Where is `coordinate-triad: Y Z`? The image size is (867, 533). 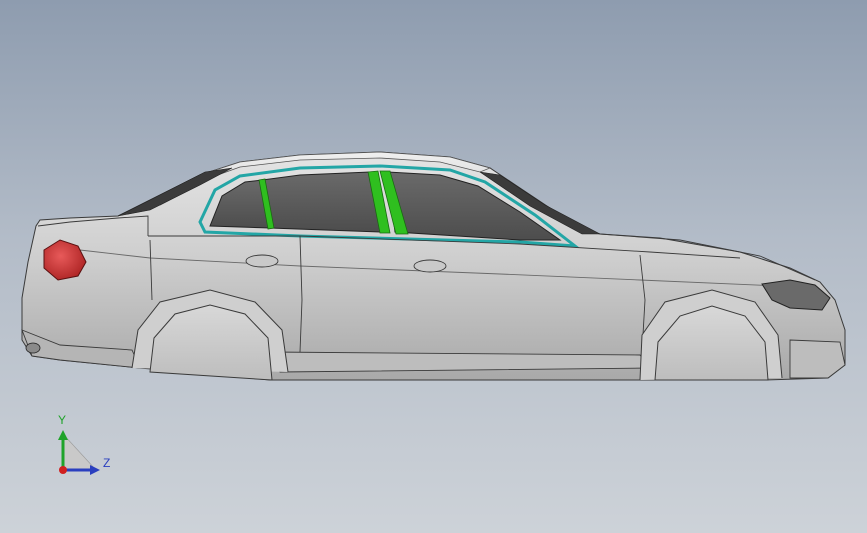
coordinate-triad: Y Z is located at coordinates (83, 447).